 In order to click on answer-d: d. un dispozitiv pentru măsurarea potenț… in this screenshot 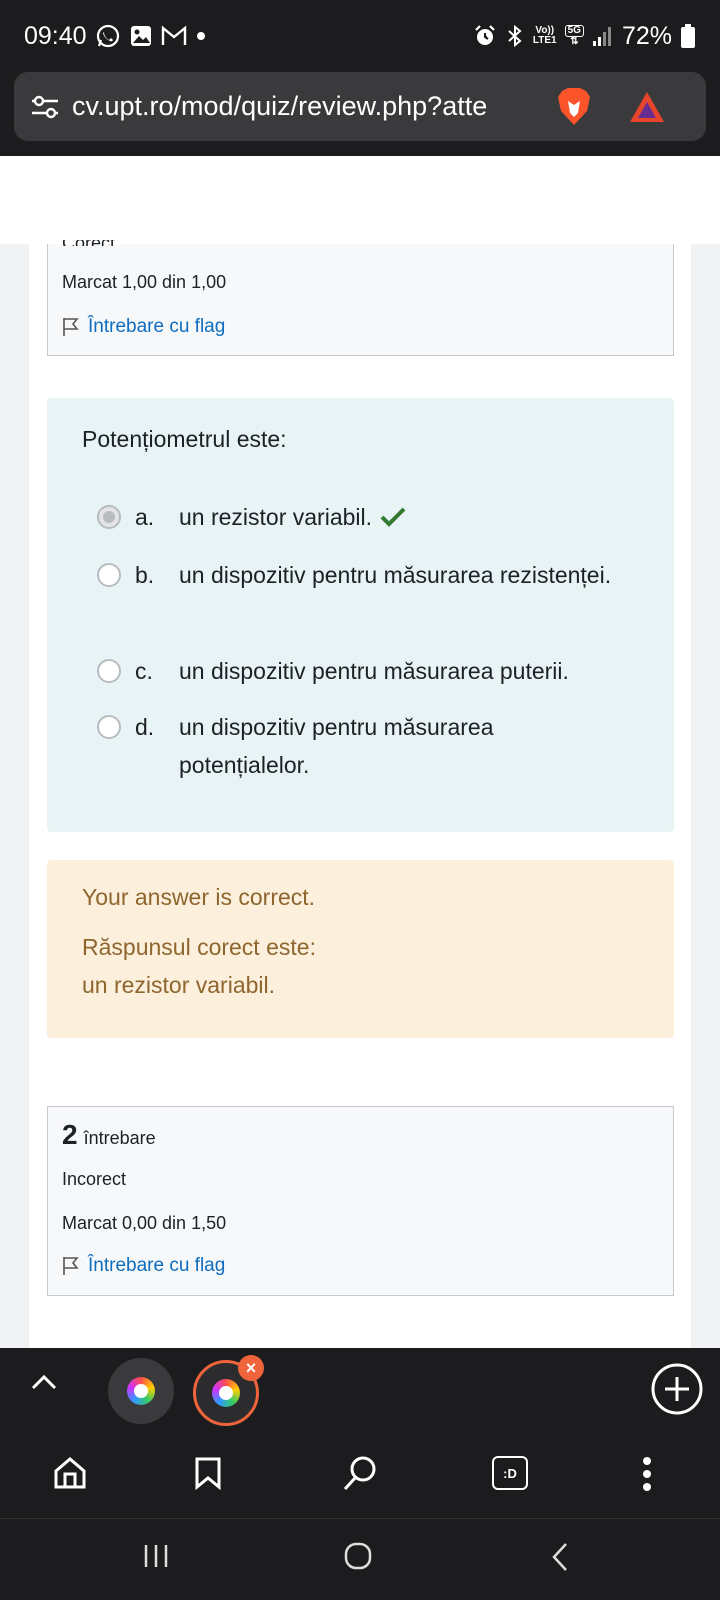, I will do `click(358, 746)`.